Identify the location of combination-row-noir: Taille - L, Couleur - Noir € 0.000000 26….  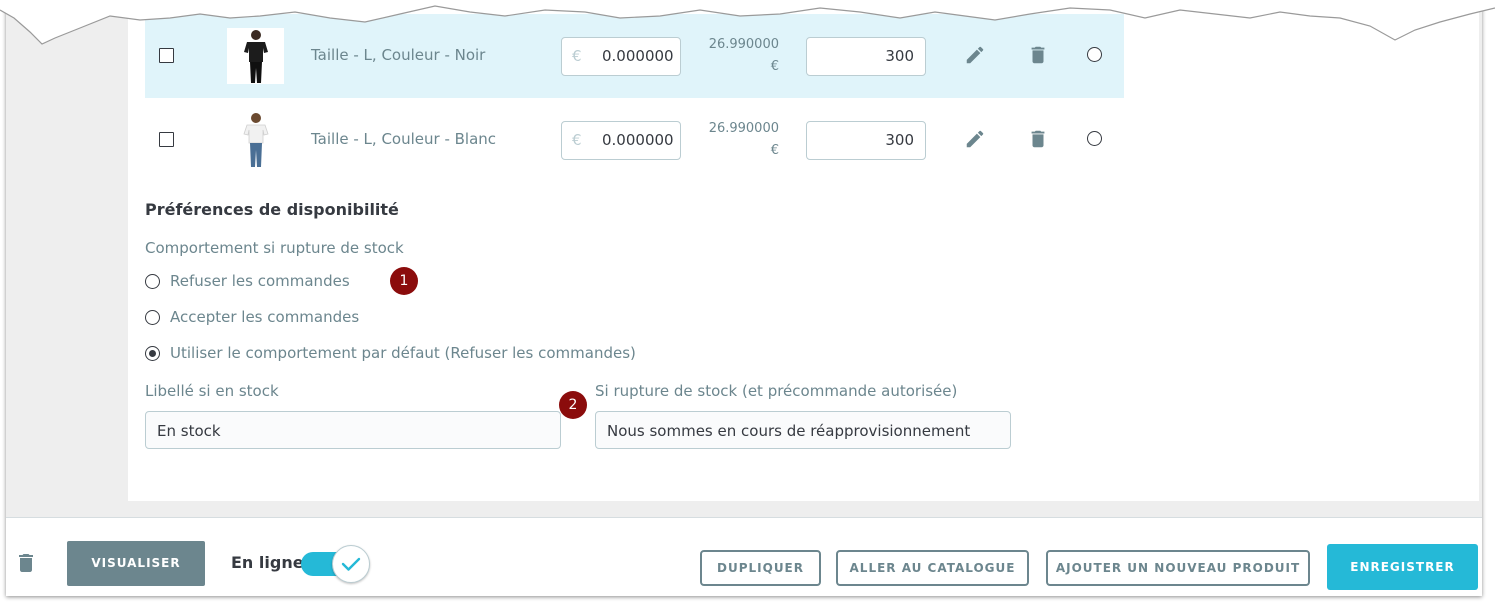
(634, 56).